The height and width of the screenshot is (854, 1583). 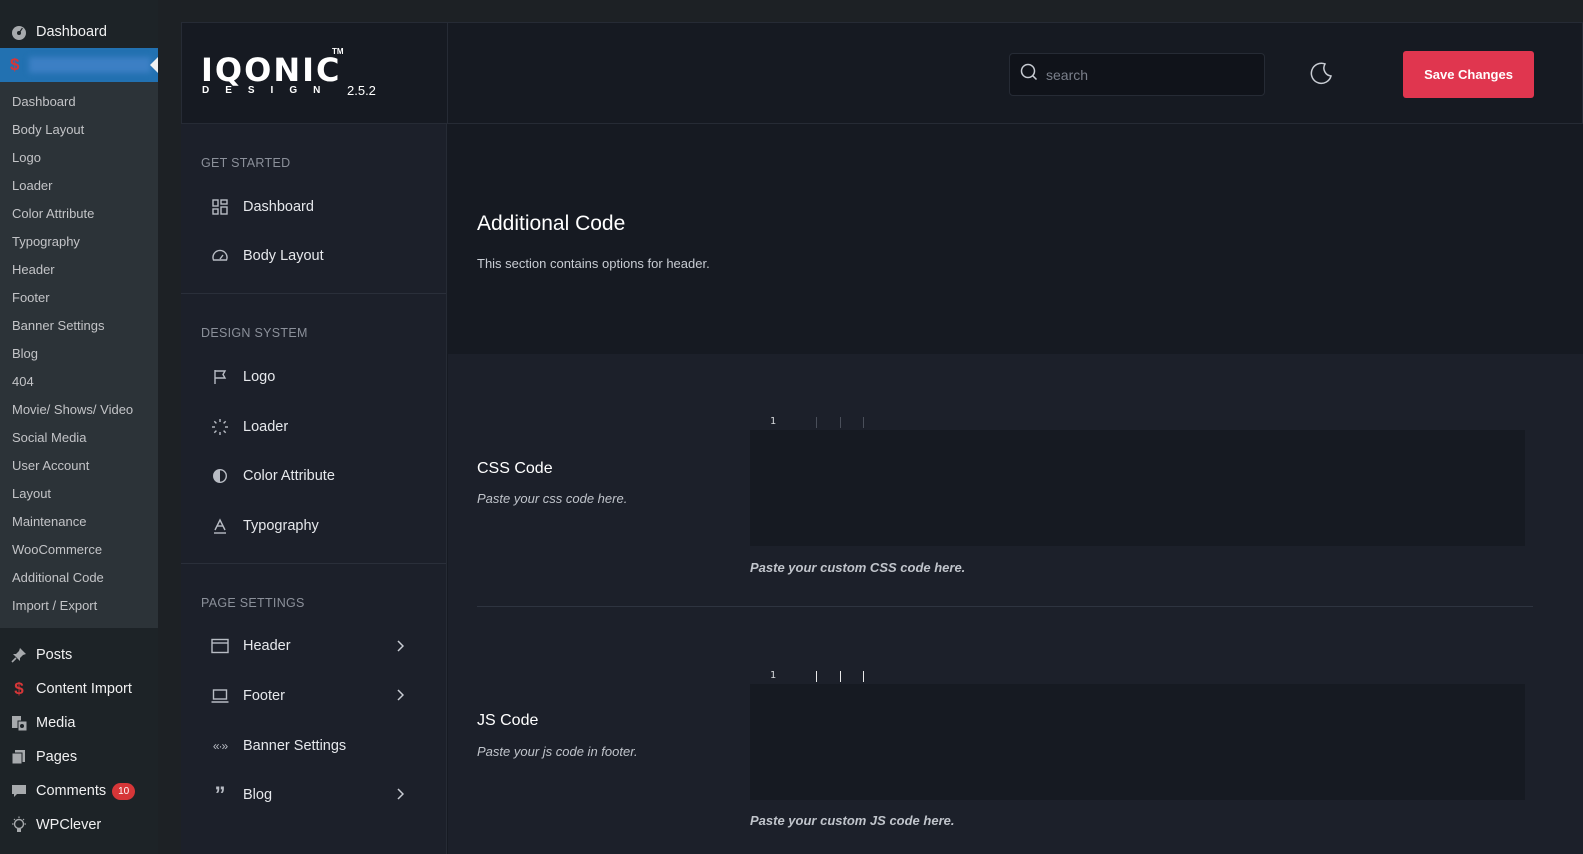 I want to click on laptop-icon, so click(x=220, y=696).